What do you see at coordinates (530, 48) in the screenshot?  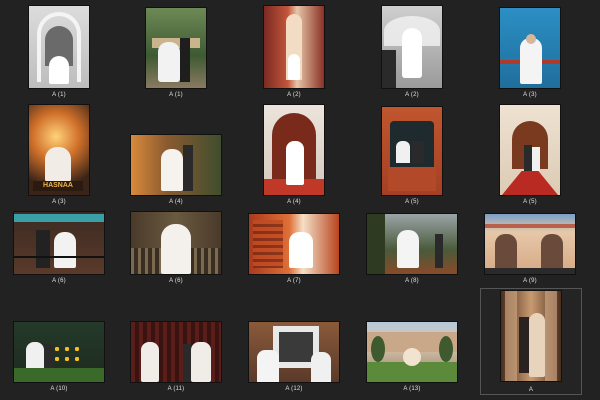 I see `bride-blue-wall-photo-icon` at bounding box center [530, 48].